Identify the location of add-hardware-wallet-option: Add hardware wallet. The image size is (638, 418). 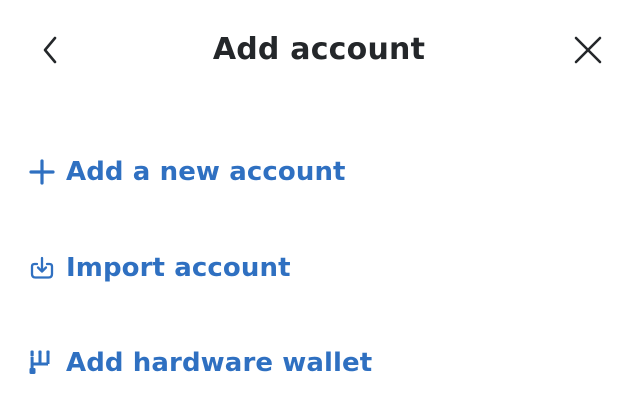
(200, 363).